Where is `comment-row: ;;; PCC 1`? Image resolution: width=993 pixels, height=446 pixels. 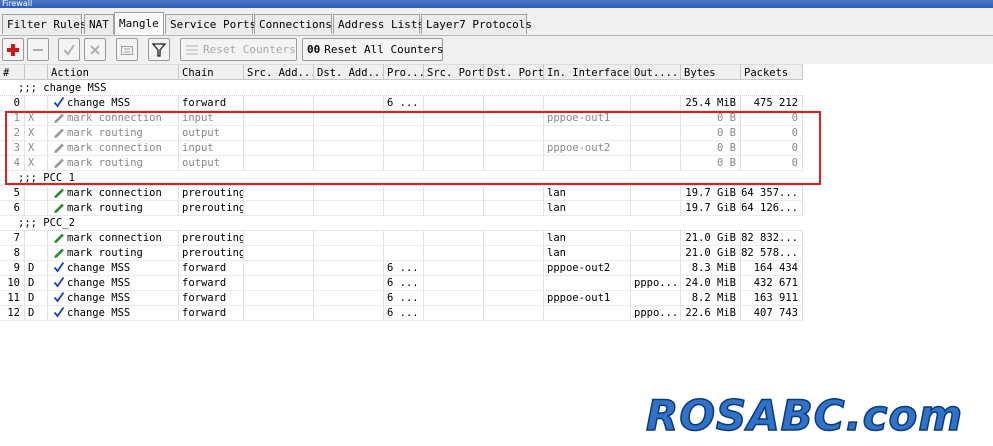
comment-row: ;;; PCC 1 is located at coordinates (401, 178).